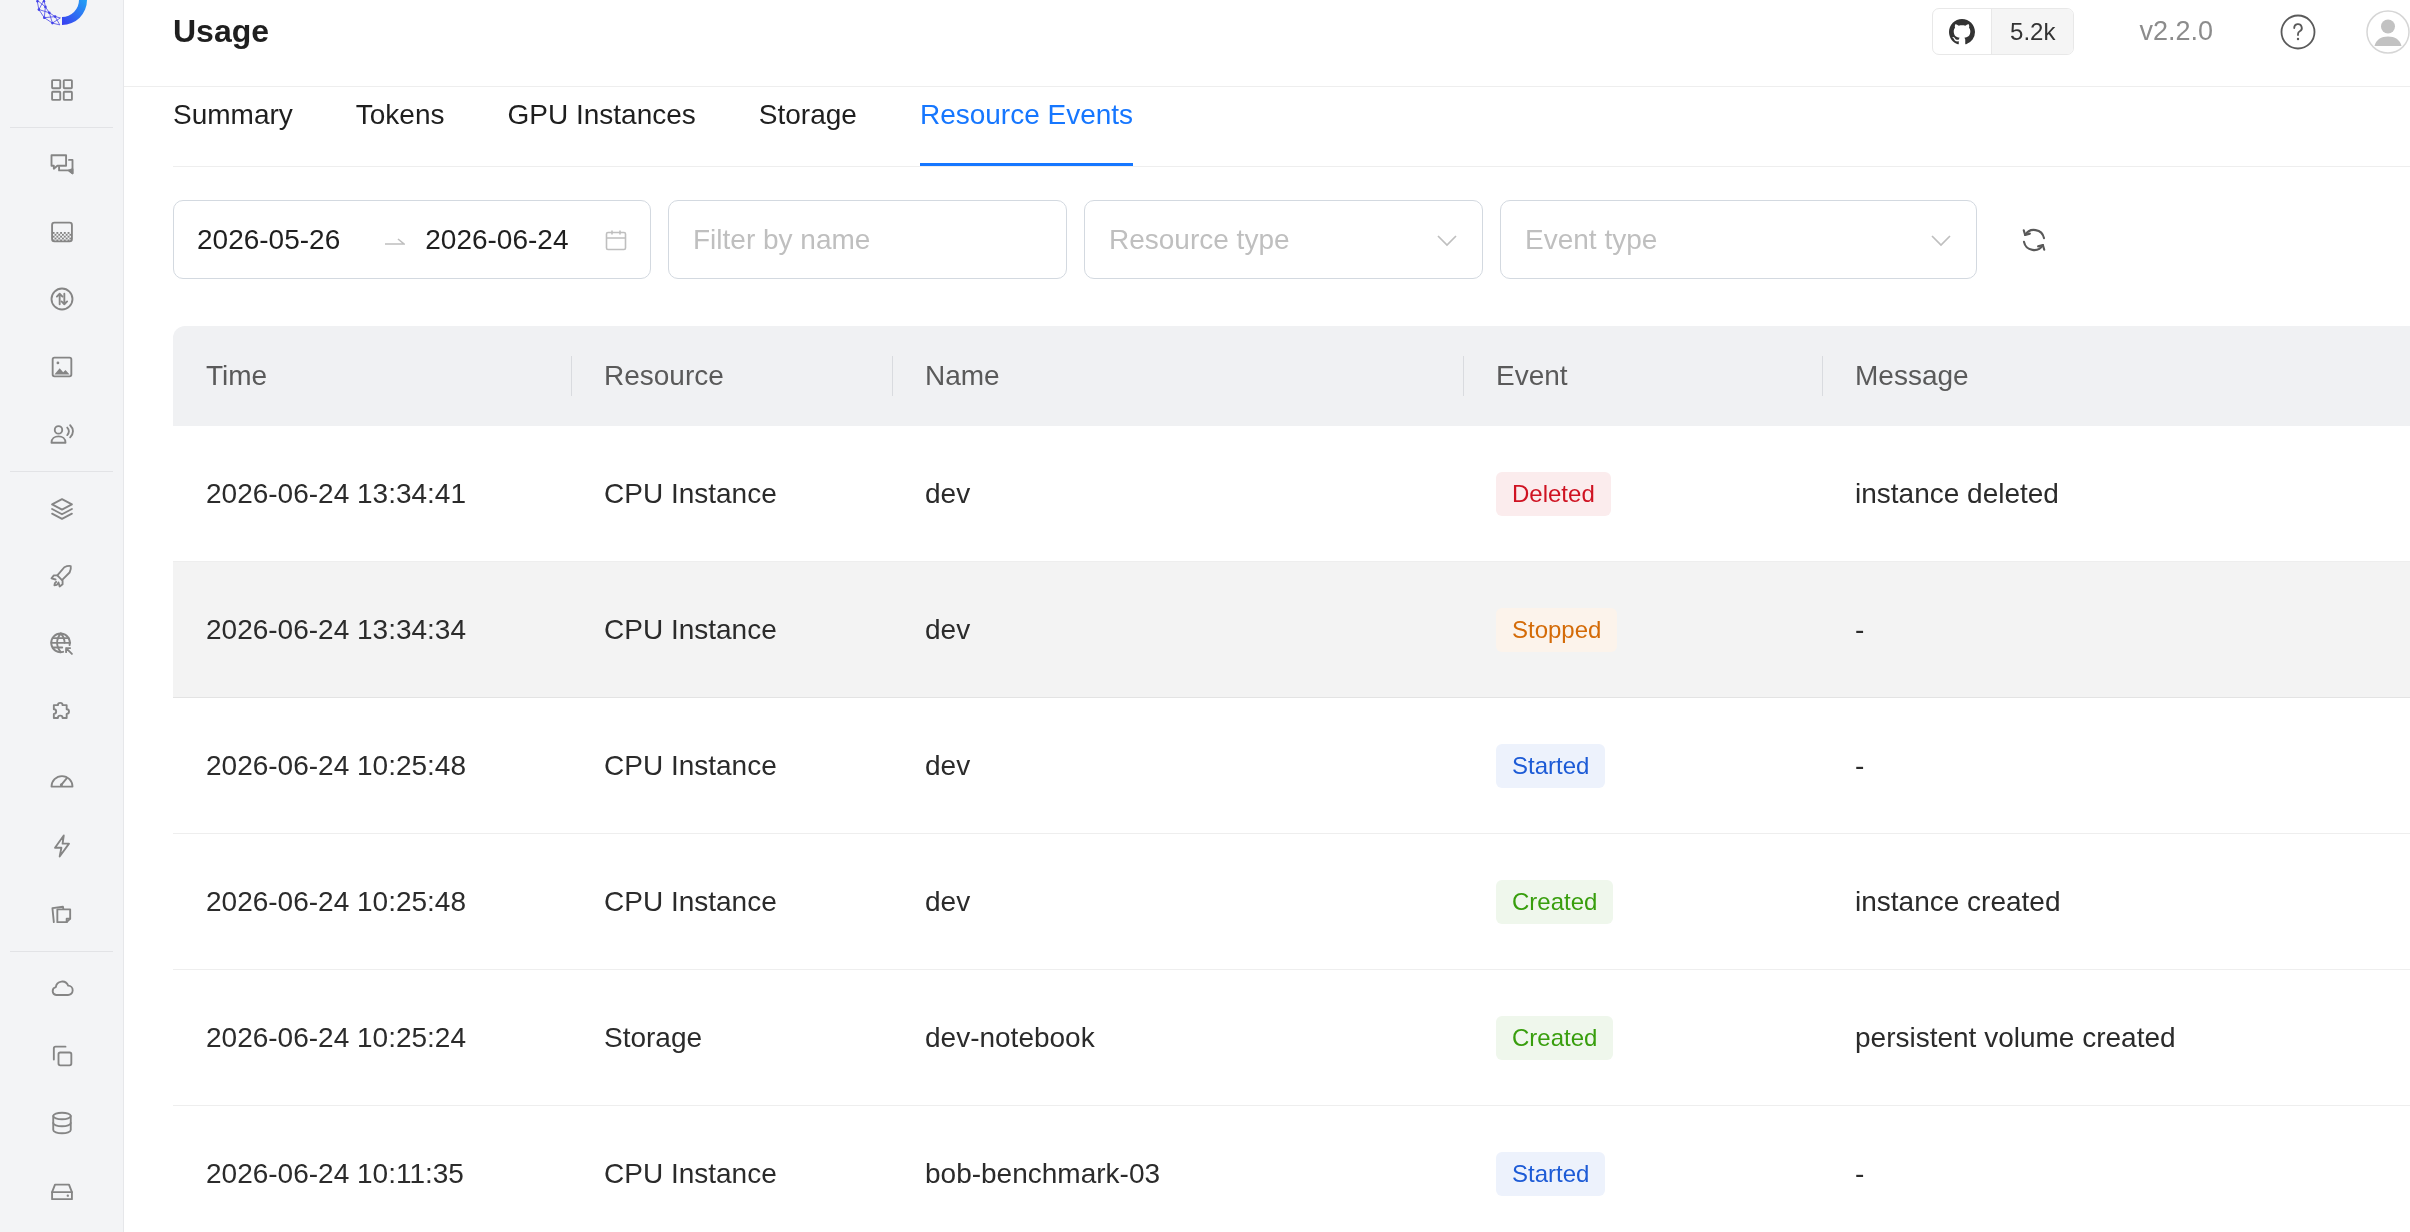 The image size is (2410, 1232). What do you see at coordinates (1026, 126) in the screenshot?
I see `tab: Resource Events` at bounding box center [1026, 126].